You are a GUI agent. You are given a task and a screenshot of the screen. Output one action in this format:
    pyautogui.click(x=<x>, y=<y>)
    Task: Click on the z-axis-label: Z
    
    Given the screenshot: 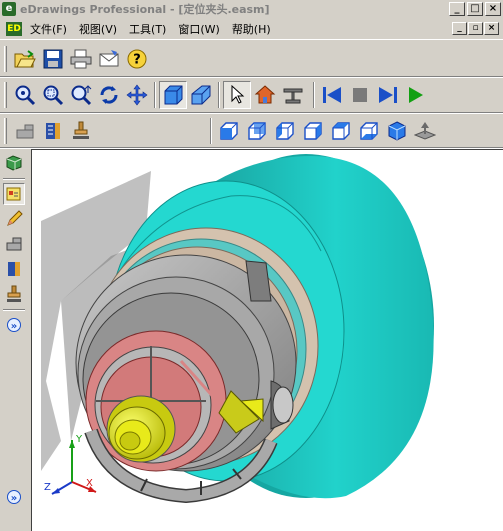 What is the action you would take?
    pyautogui.click(x=47, y=487)
    